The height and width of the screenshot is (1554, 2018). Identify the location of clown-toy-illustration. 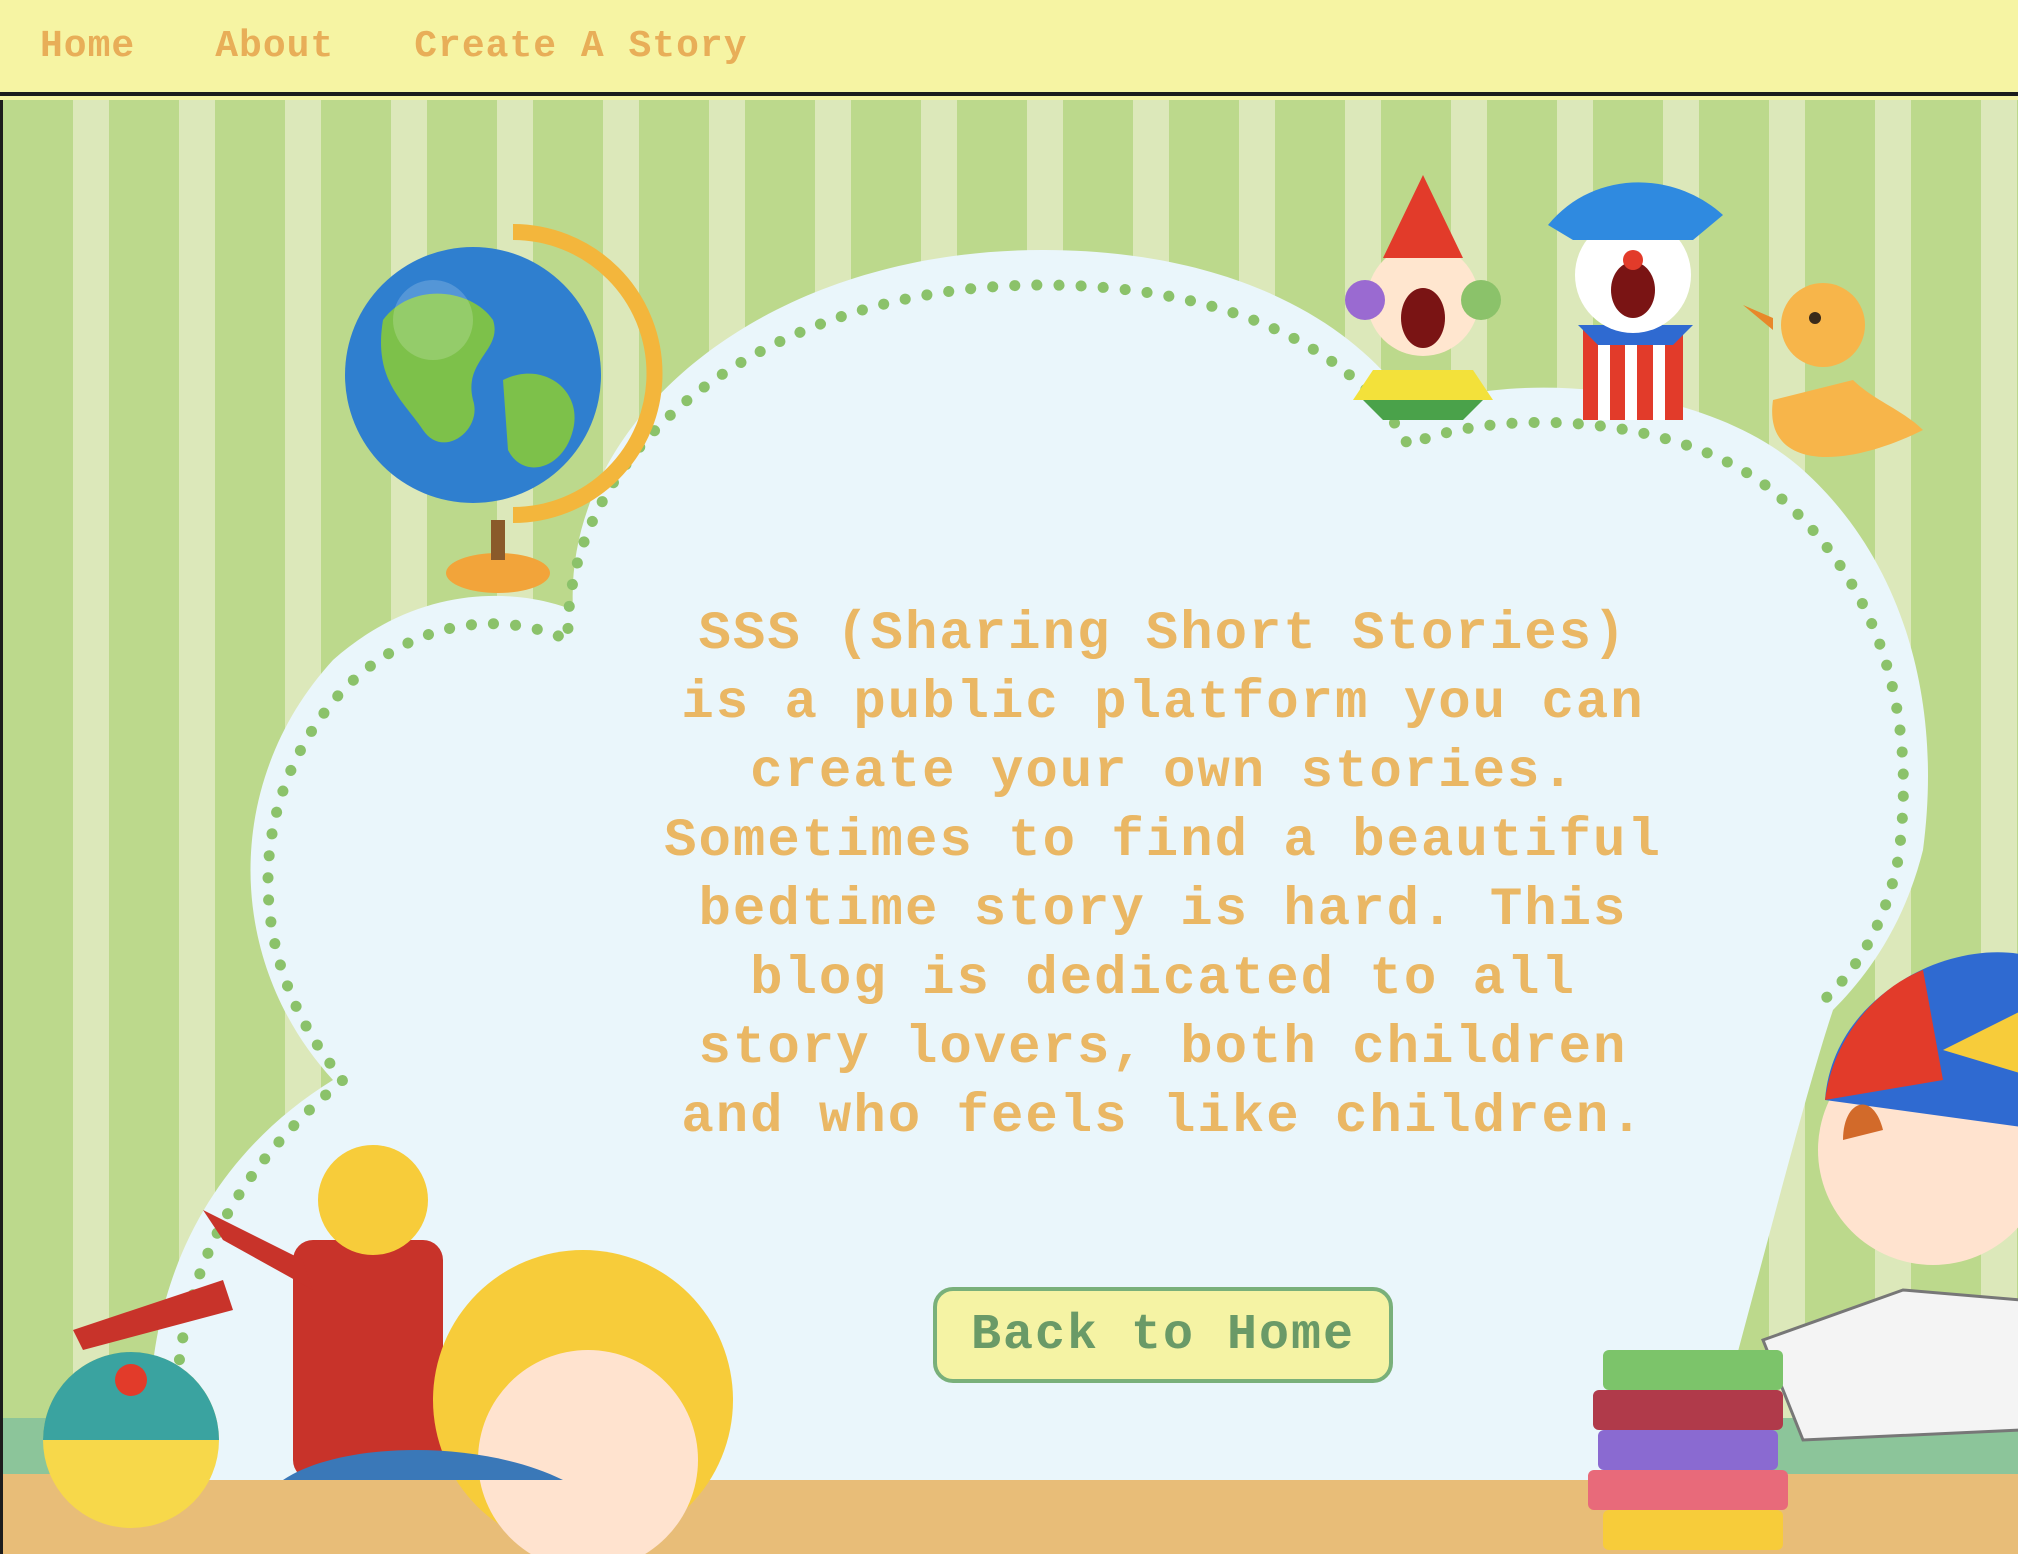
(1423, 297).